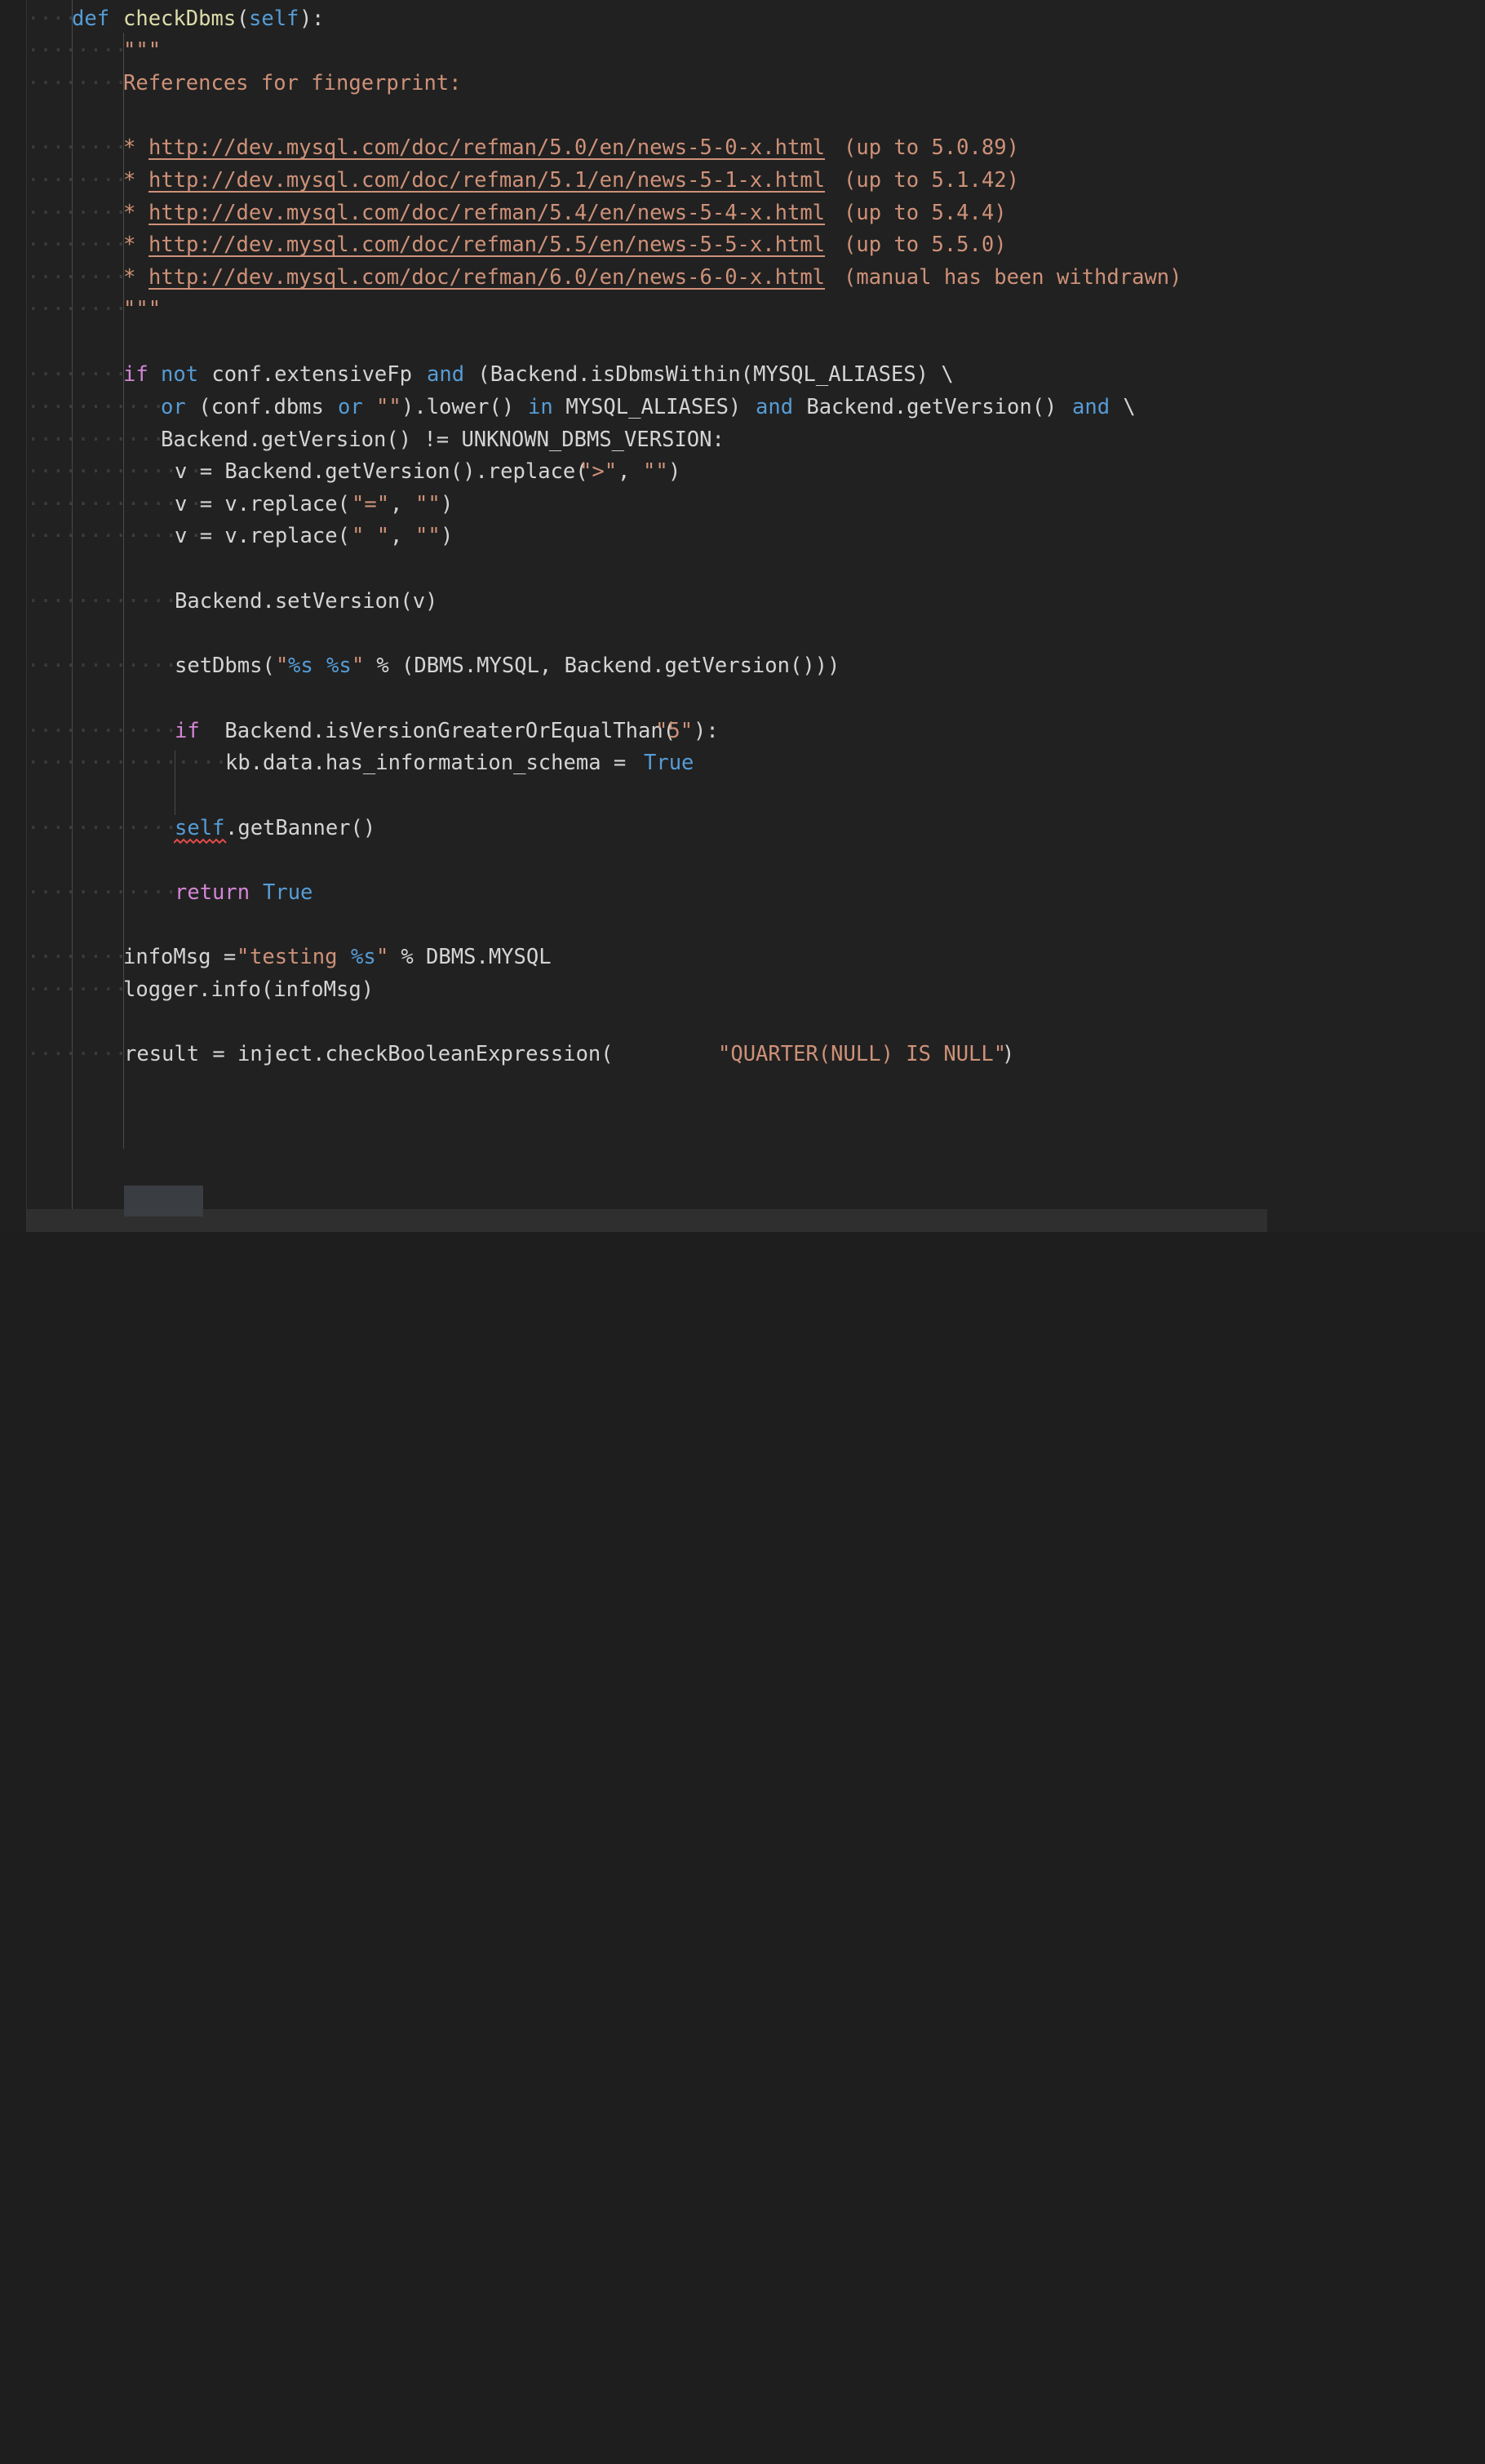 The height and width of the screenshot is (2464, 1485). What do you see at coordinates (142, 309) in the screenshot?
I see `docstring-close: """` at bounding box center [142, 309].